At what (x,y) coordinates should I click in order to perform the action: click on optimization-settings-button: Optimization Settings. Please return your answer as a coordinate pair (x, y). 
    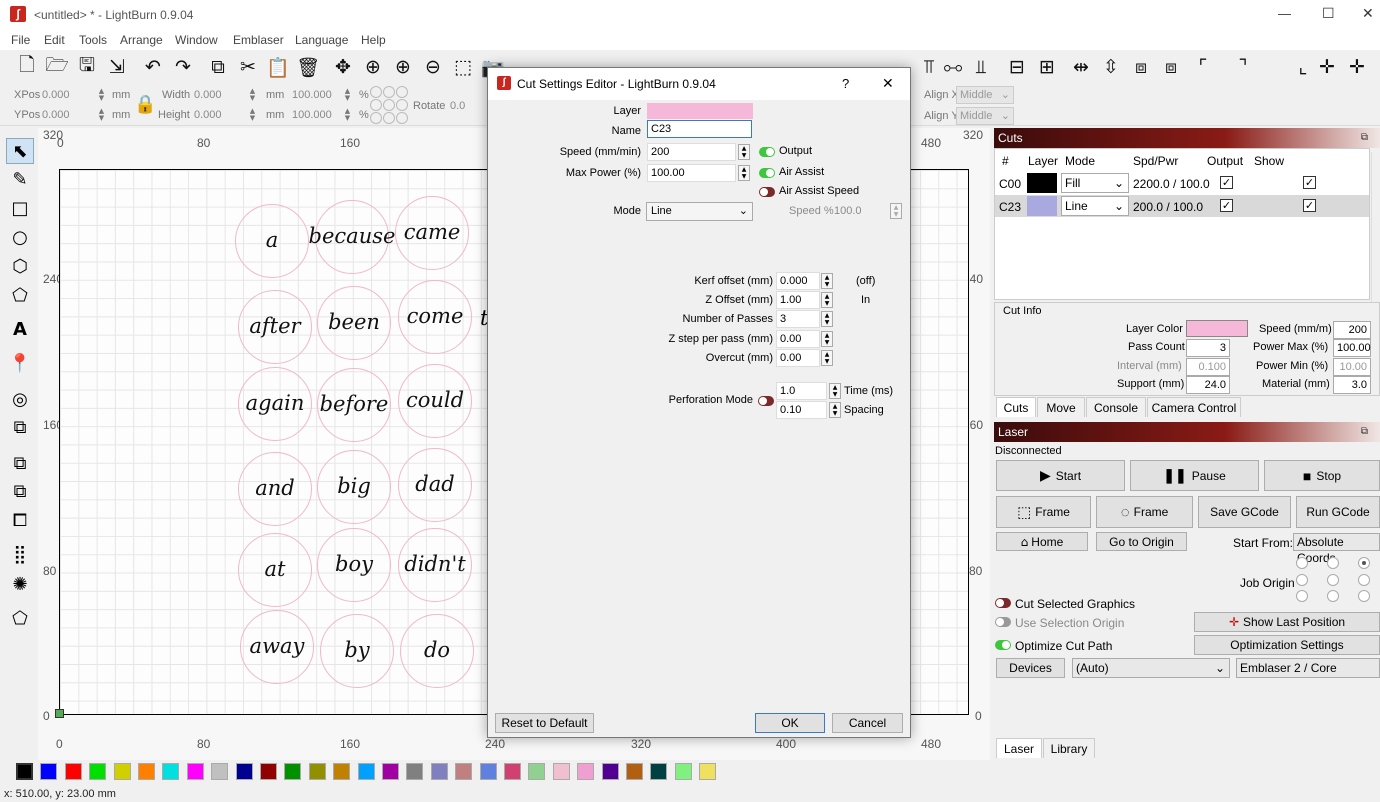
    Looking at the image, I should click on (1287, 645).